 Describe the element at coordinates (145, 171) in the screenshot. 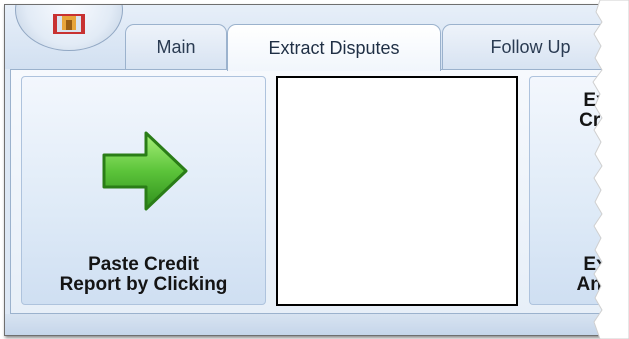

I see `green-right-arrow-icon` at that location.